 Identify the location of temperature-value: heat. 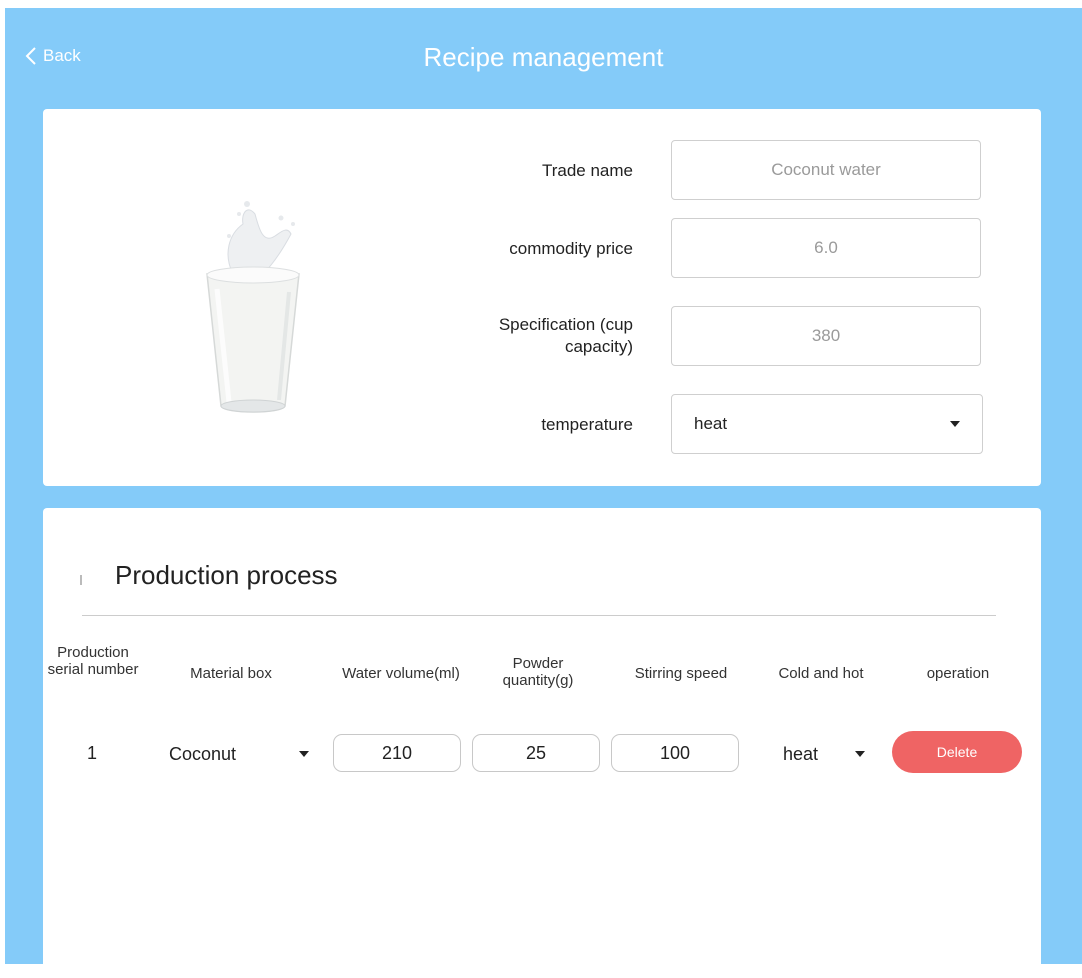
(711, 423).